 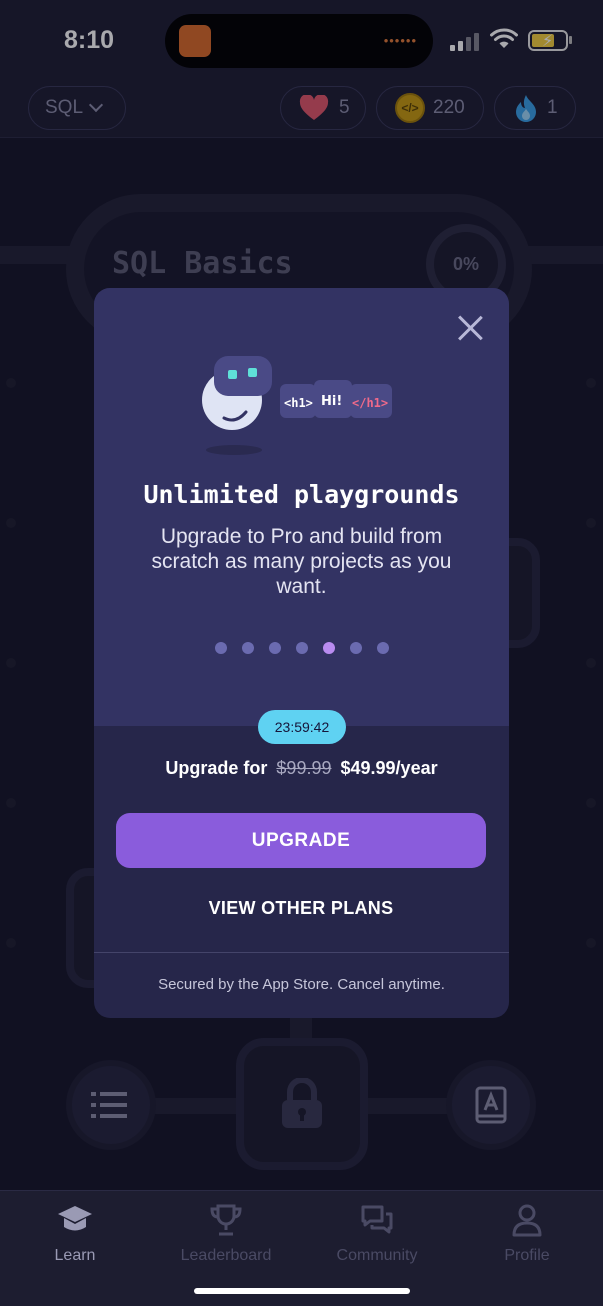 I want to click on new-price: $49.99/year, so click(x=389, y=768).